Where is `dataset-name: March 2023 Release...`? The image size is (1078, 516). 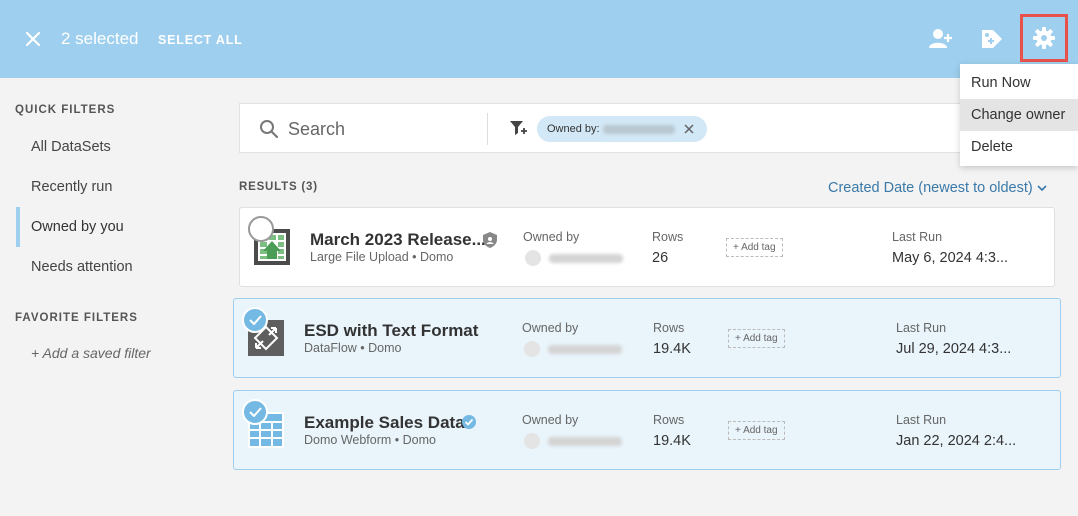 dataset-name: March 2023 Release... is located at coordinates (398, 239).